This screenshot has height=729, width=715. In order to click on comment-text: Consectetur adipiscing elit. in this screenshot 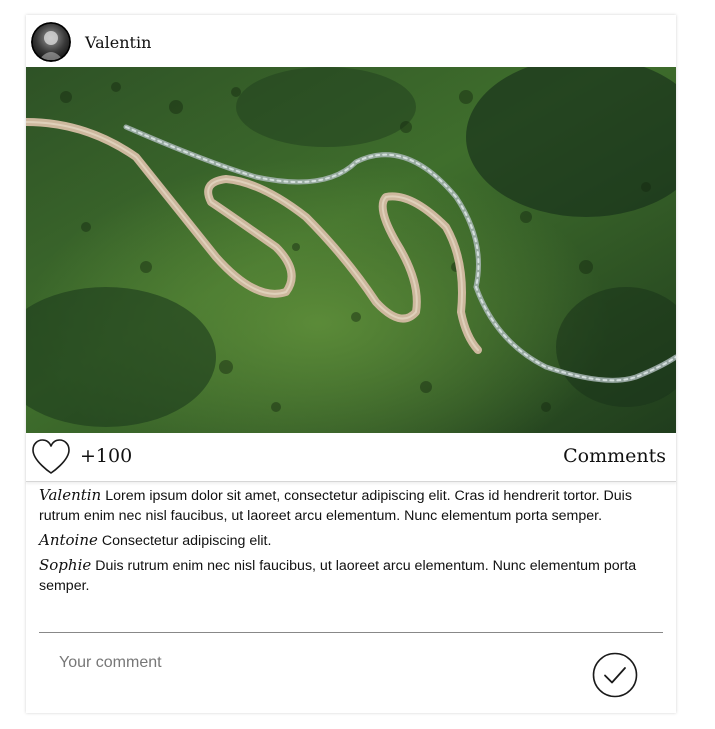, I will do `click(186, 541)`.